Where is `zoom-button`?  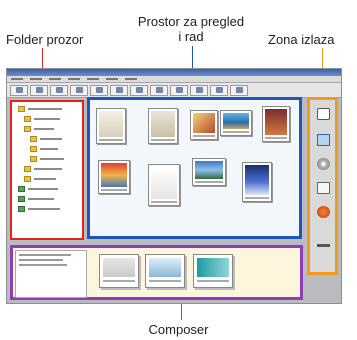
zoom-button is located at coordinates (219, 90).